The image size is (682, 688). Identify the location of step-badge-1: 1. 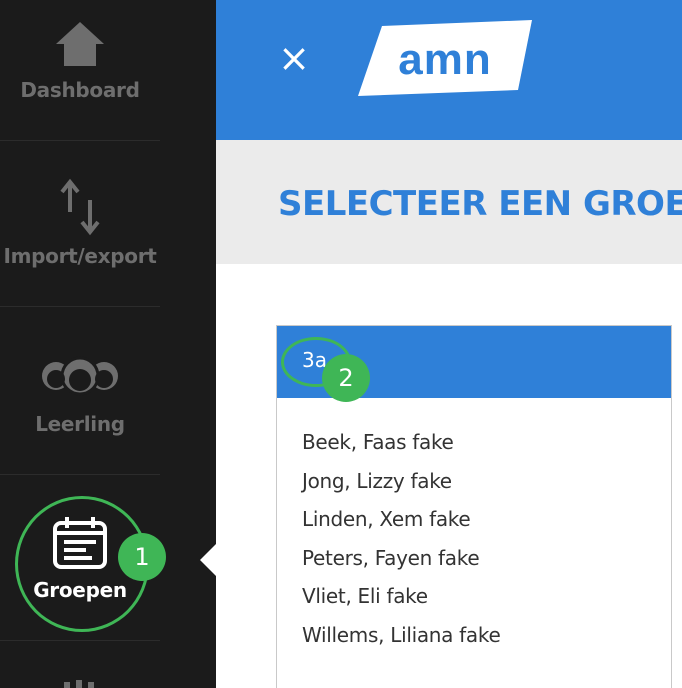
(142, 557).